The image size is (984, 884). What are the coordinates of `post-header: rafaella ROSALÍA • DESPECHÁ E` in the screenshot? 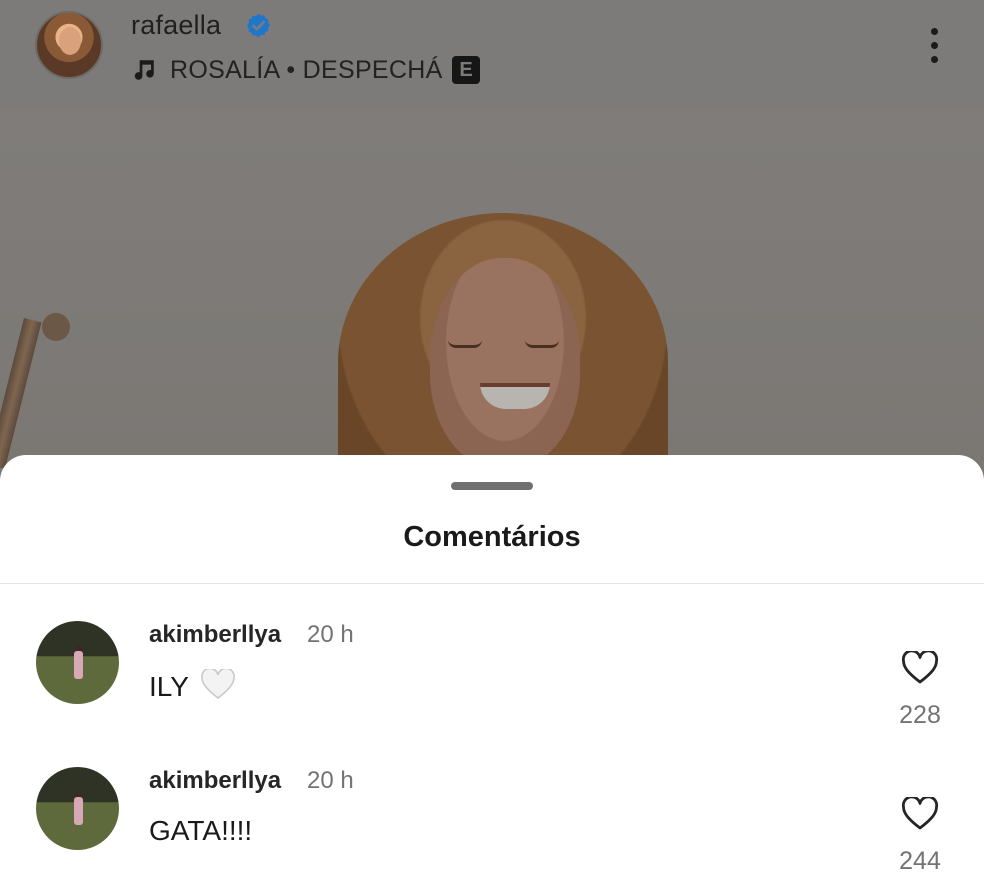 It's located at (492, 54).